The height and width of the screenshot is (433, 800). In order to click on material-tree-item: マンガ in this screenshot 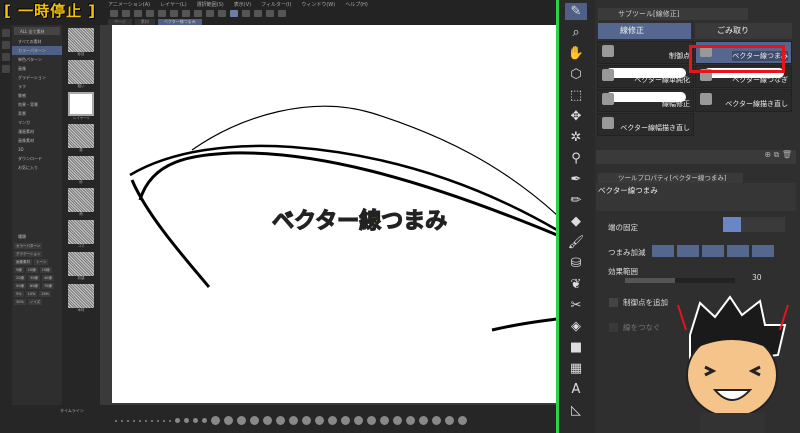, I will do `click(37, 122)`.